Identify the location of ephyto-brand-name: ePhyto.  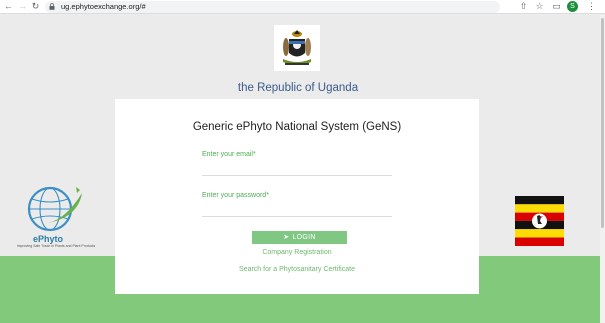
(48, 239).